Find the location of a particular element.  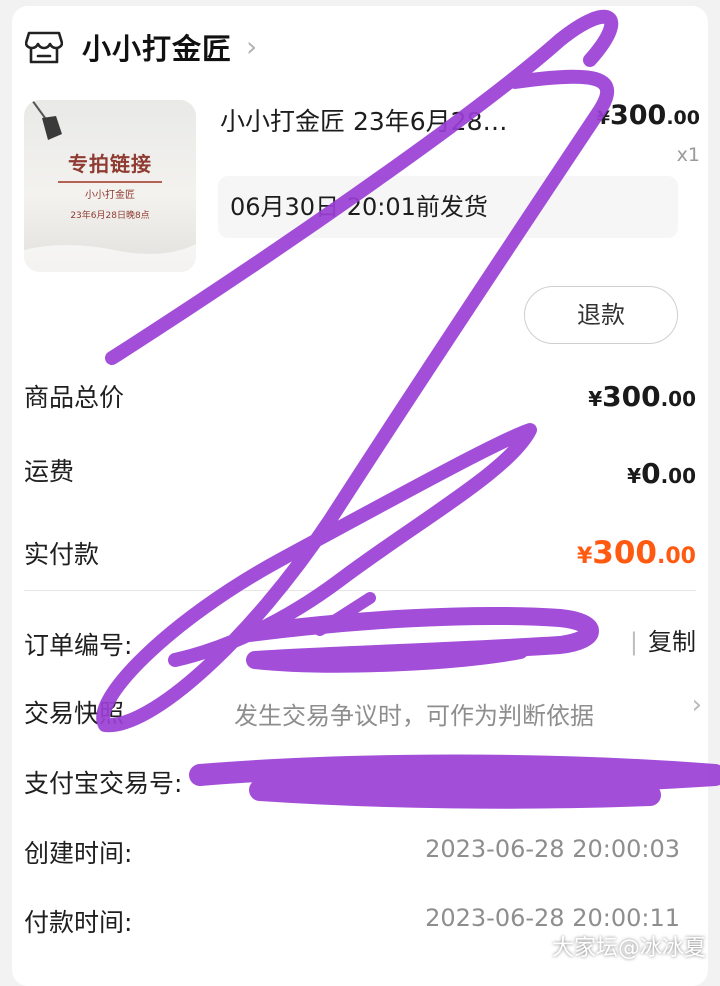

freight-label: 运费 is located at coordinates (49, 471).